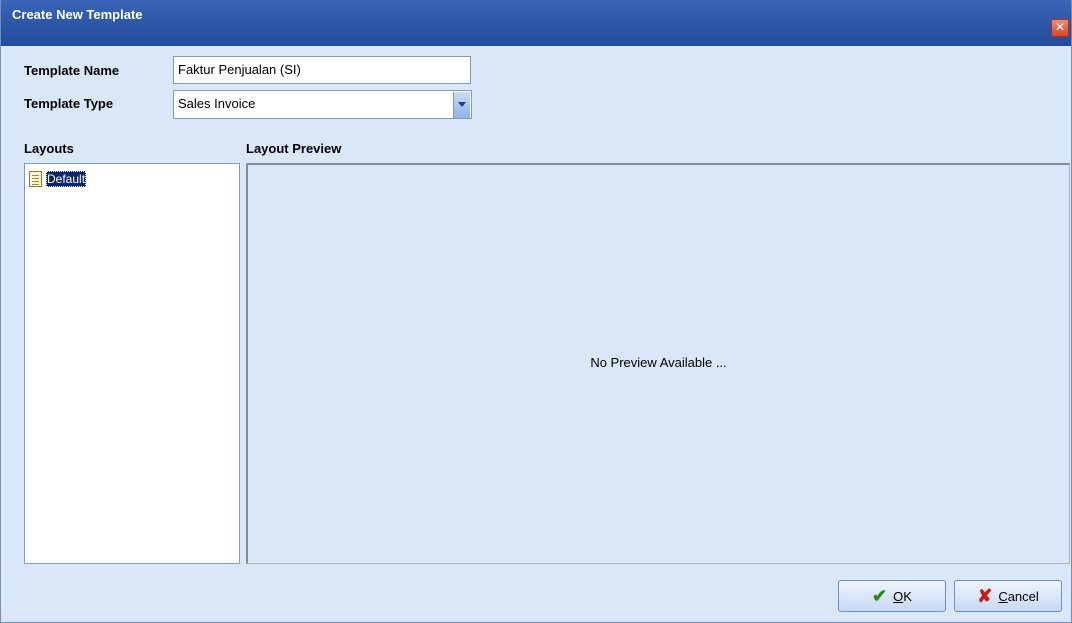 This screenshot has width=1072, height=623. What do you see at coordinates (1018, 596) in the screenshot?
I see `cancel-button-label: Cancel` at bounding box center [1018, 596].